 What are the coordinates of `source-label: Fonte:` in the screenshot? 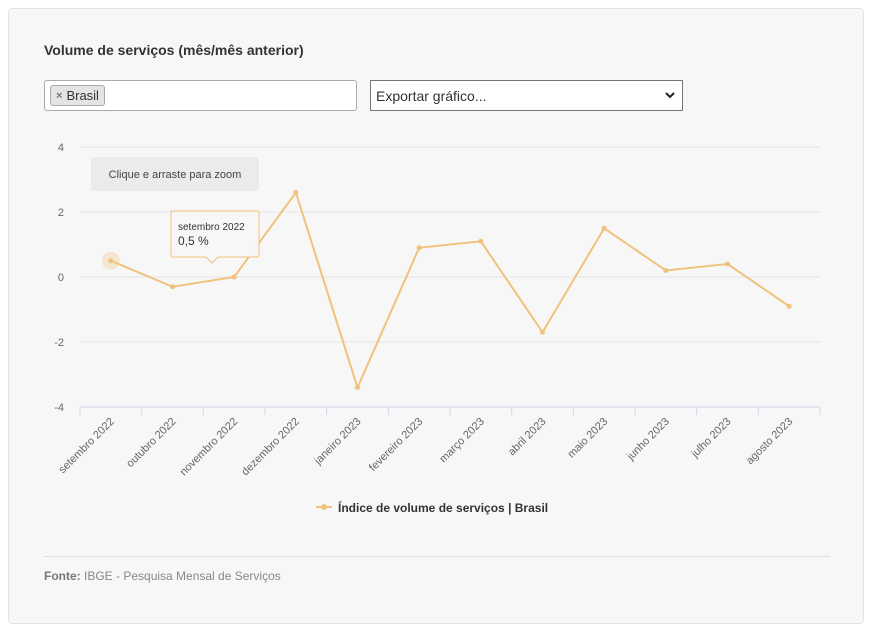 It's located at (62, 576).